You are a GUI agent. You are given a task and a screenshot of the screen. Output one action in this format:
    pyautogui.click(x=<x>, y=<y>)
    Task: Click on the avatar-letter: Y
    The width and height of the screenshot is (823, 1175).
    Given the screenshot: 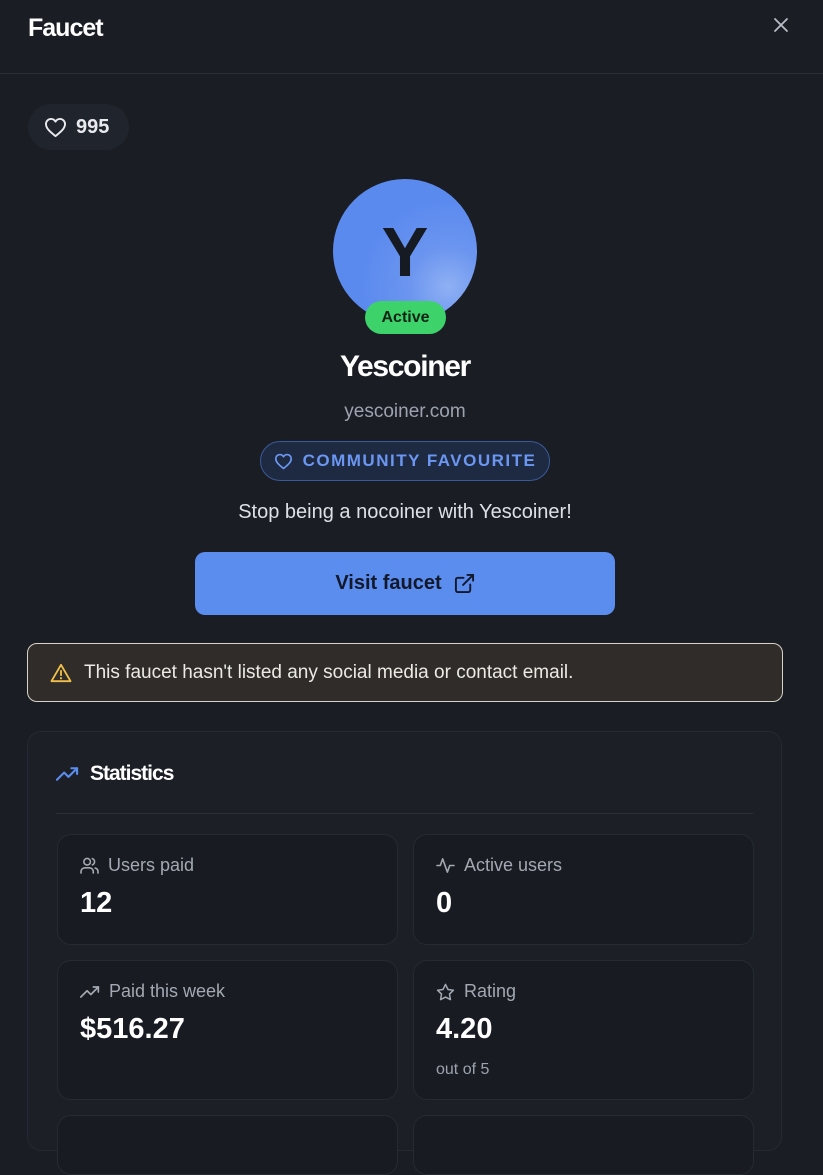 What is the action you would take?
    pyautogui.click(x=405, y=252)
    